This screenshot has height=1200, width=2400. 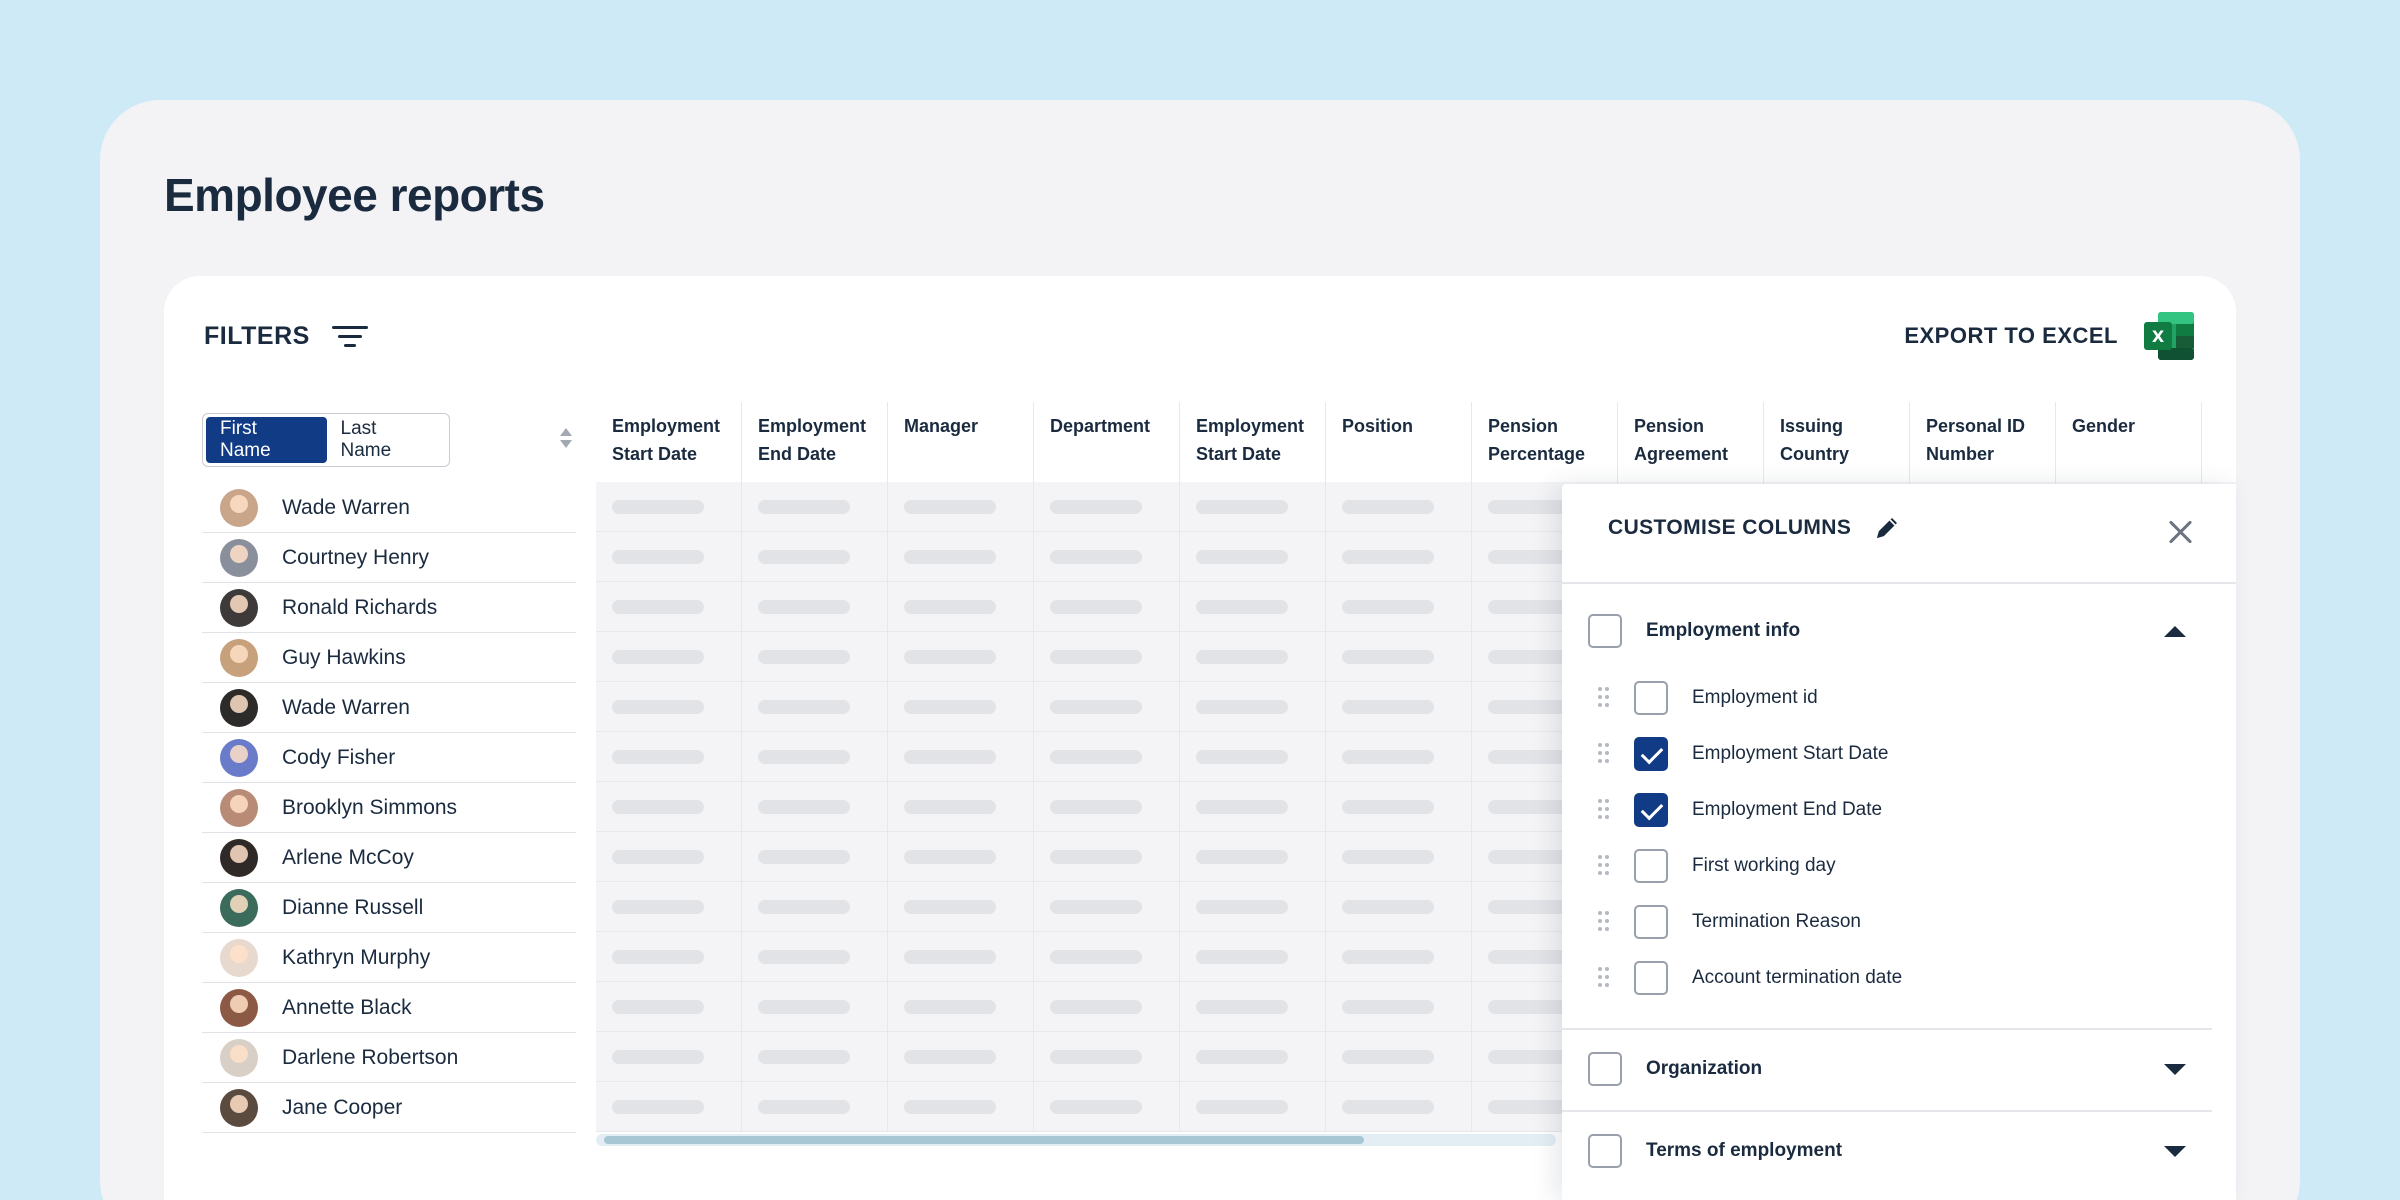 What do you see at coordinates (1797, 977) in the screenshot?
I see `option-label: Account termination date` at bounding box center [1797, 977].